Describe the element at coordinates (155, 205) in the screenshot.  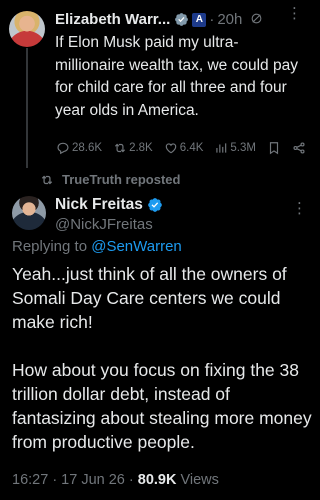
I see `verified-blue-icon` at that location.